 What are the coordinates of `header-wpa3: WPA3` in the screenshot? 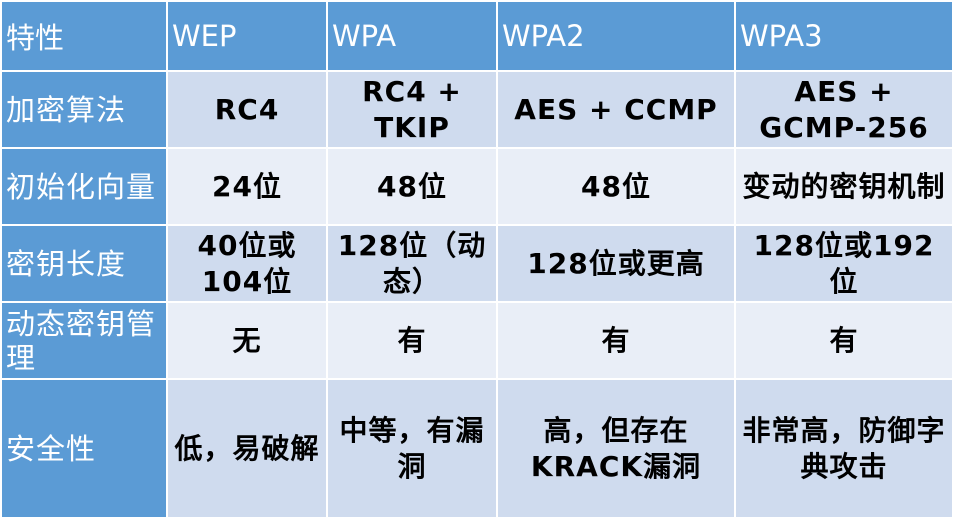 It's located at (844, 36).